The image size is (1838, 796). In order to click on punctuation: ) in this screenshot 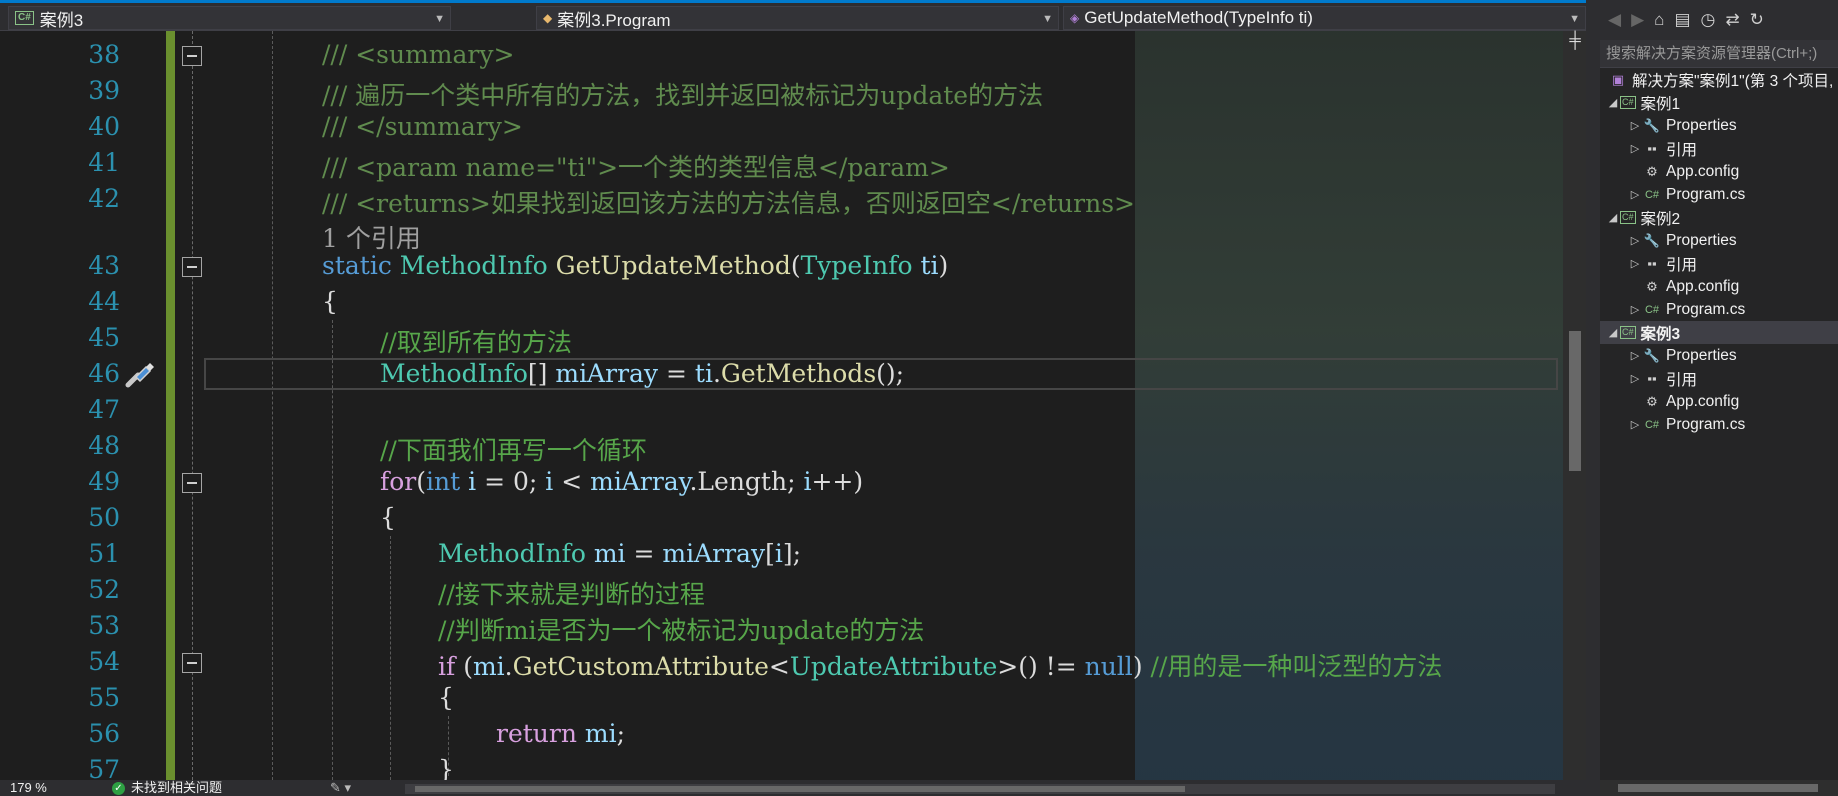, I will do `click(943, 265)`.